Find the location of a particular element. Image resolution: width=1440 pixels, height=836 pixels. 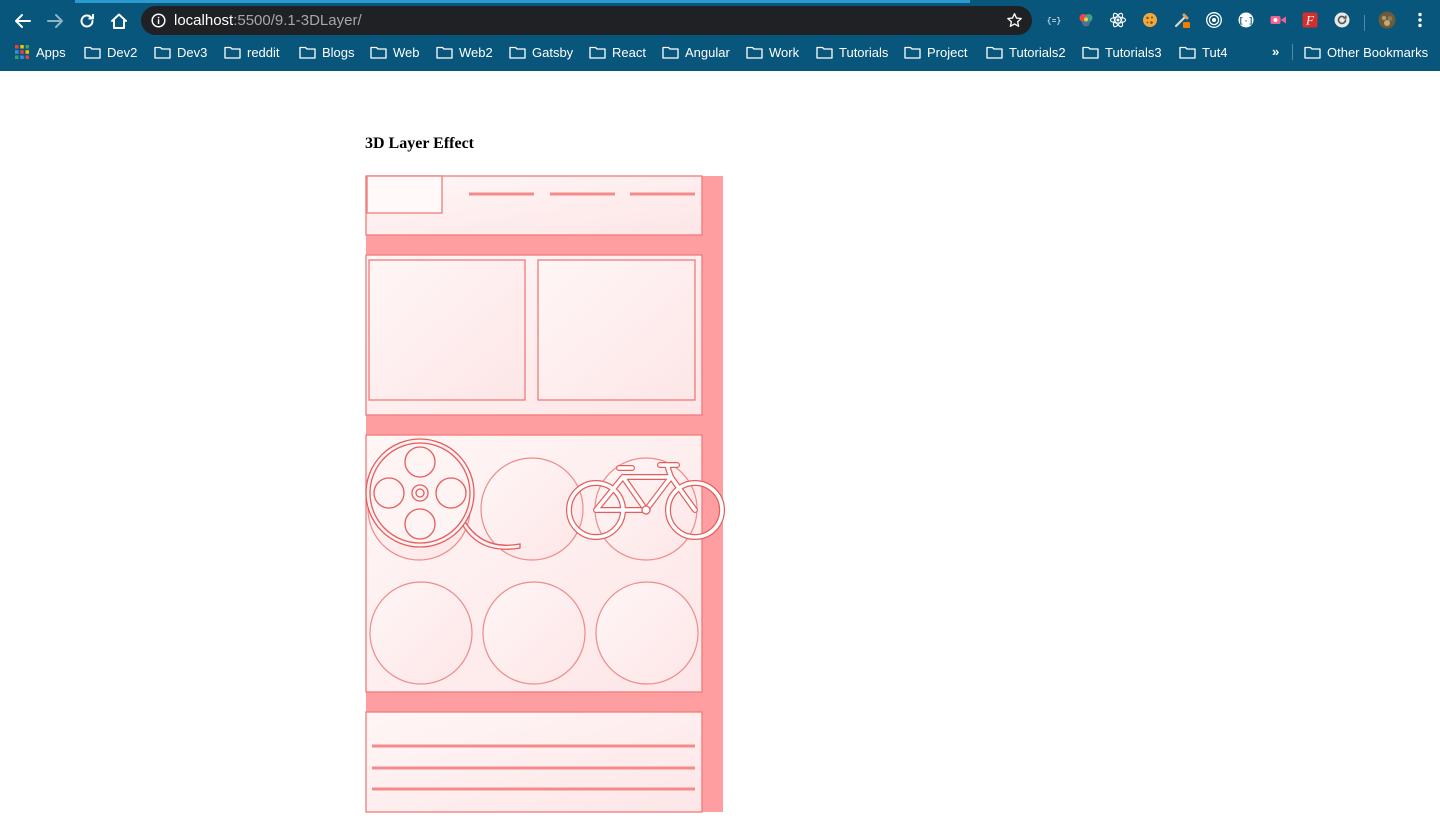

bookmark-folder-react: React is located at coordinates (617, 52).